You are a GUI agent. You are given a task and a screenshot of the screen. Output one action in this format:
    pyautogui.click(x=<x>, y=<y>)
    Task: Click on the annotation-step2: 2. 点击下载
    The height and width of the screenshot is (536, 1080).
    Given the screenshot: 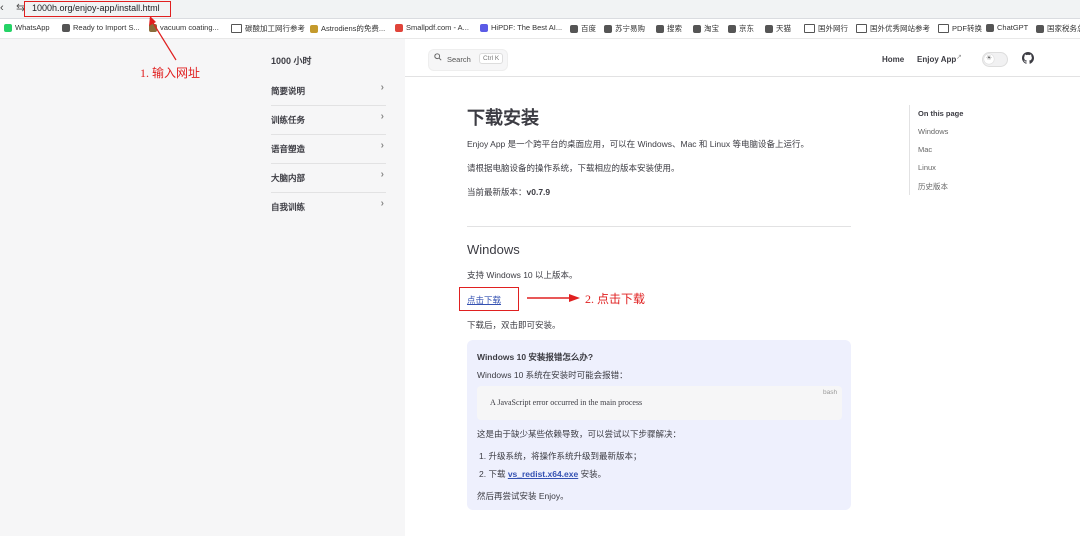 What is the action you would take?
    pyautogui.click(x=615, y=299)
    